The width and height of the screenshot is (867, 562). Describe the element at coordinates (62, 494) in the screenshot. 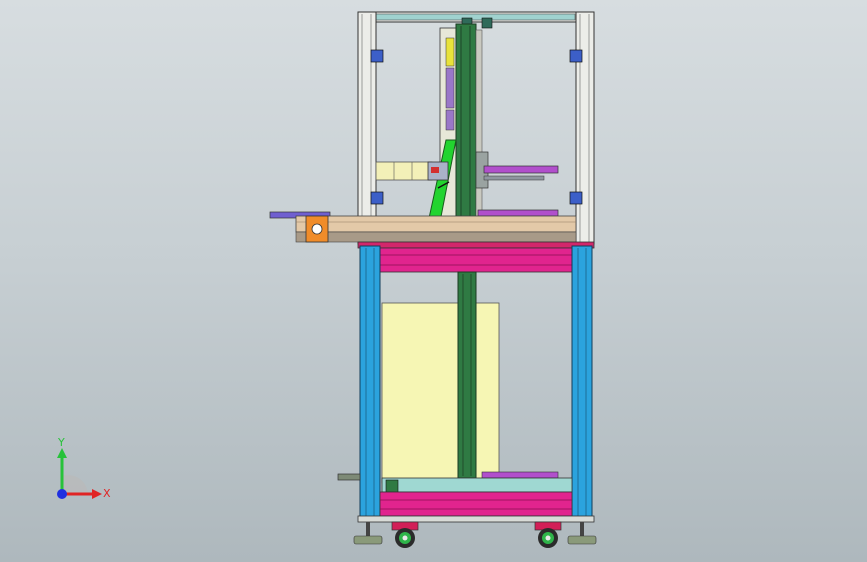

I see `z-axis-dot` at that location.